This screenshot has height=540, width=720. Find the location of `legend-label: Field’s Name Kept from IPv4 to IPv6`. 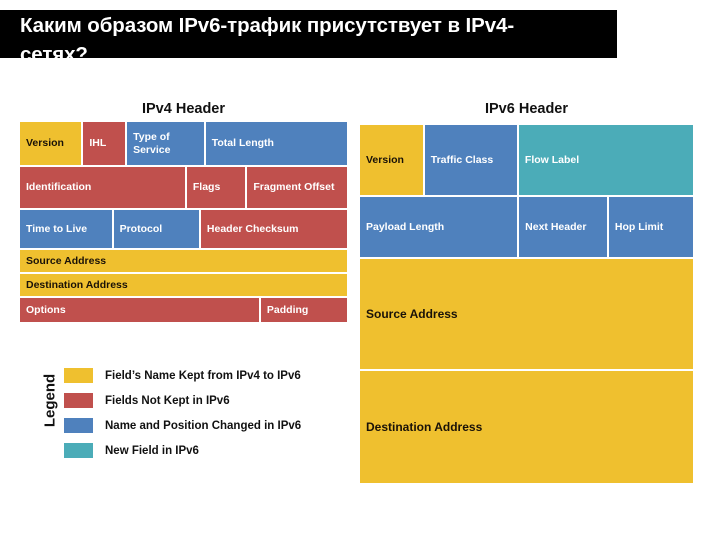

legend-label: Field’s Name Kept from IPv4 to IPv6 is located at coordinates (203, 375).